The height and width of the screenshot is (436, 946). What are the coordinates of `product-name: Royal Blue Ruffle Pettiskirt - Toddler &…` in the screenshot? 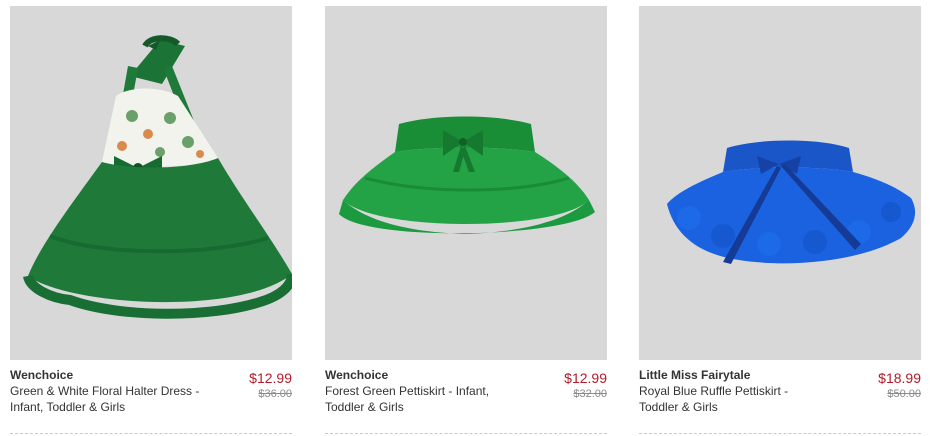 It's located at (734, 399).